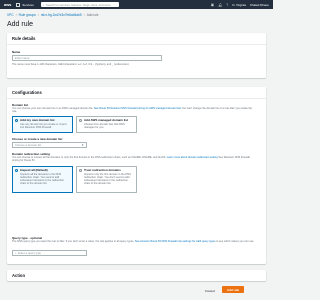 This screenshot has height=300, width=320. Describe the element at coordinates (233, 289) in the screenshot. I see `add-rule-button: Add rule` at that location.